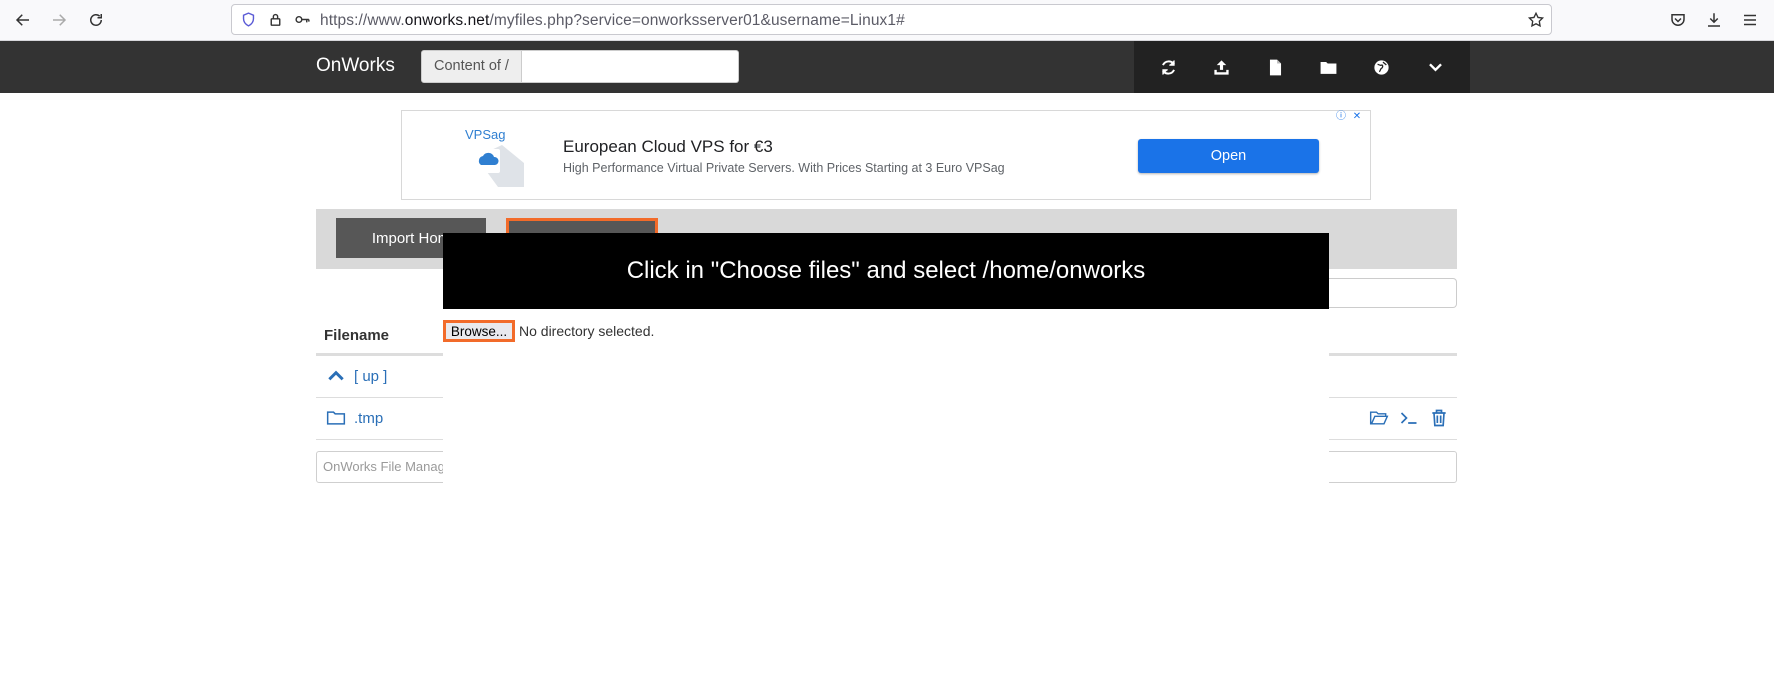 This screenshot has width=1774, height=688. Describe the element at coordinates (1382, 67) in the screenshot. I see `globe-icon` at that location.